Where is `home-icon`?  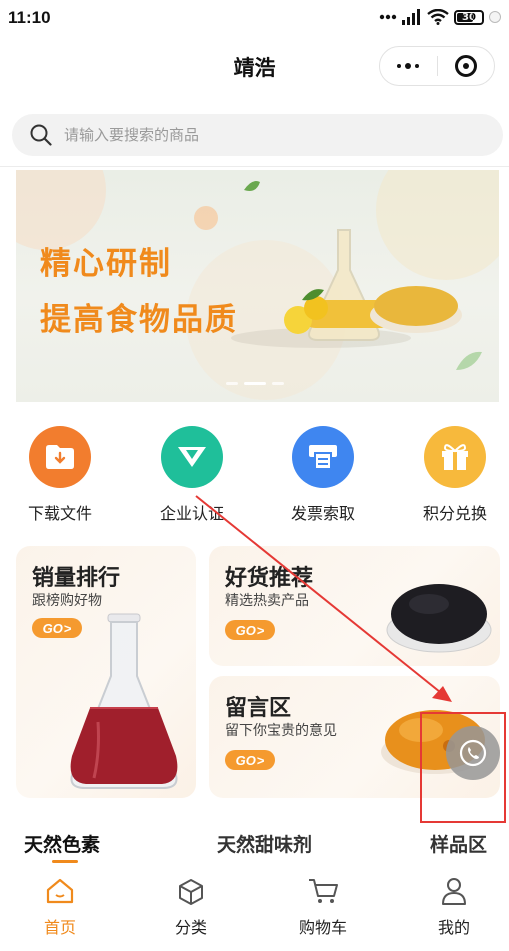
home-icon is located at coordinates (60, 891).